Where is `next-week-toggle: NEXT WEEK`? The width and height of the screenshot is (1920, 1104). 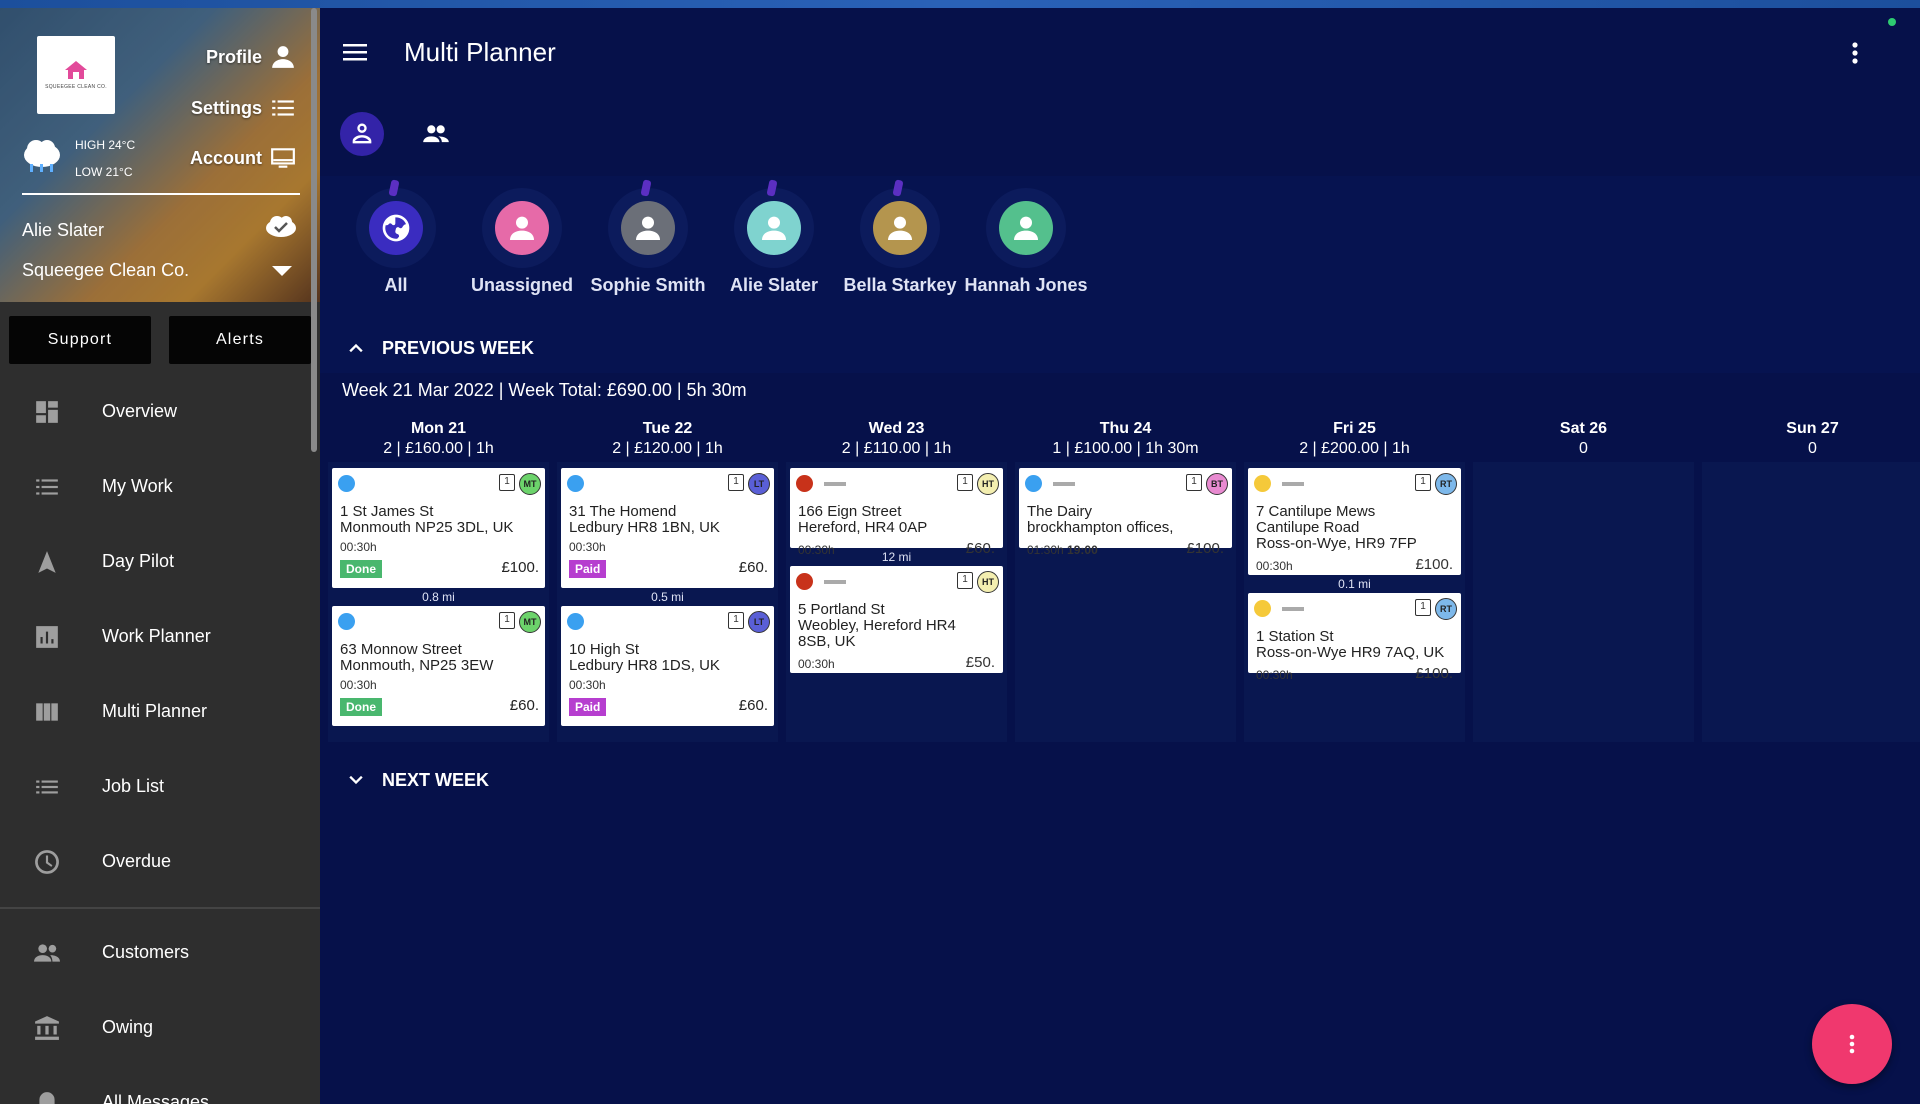 next-week-toggle: NEXT WEEK is located at coordinates (1120, 780).